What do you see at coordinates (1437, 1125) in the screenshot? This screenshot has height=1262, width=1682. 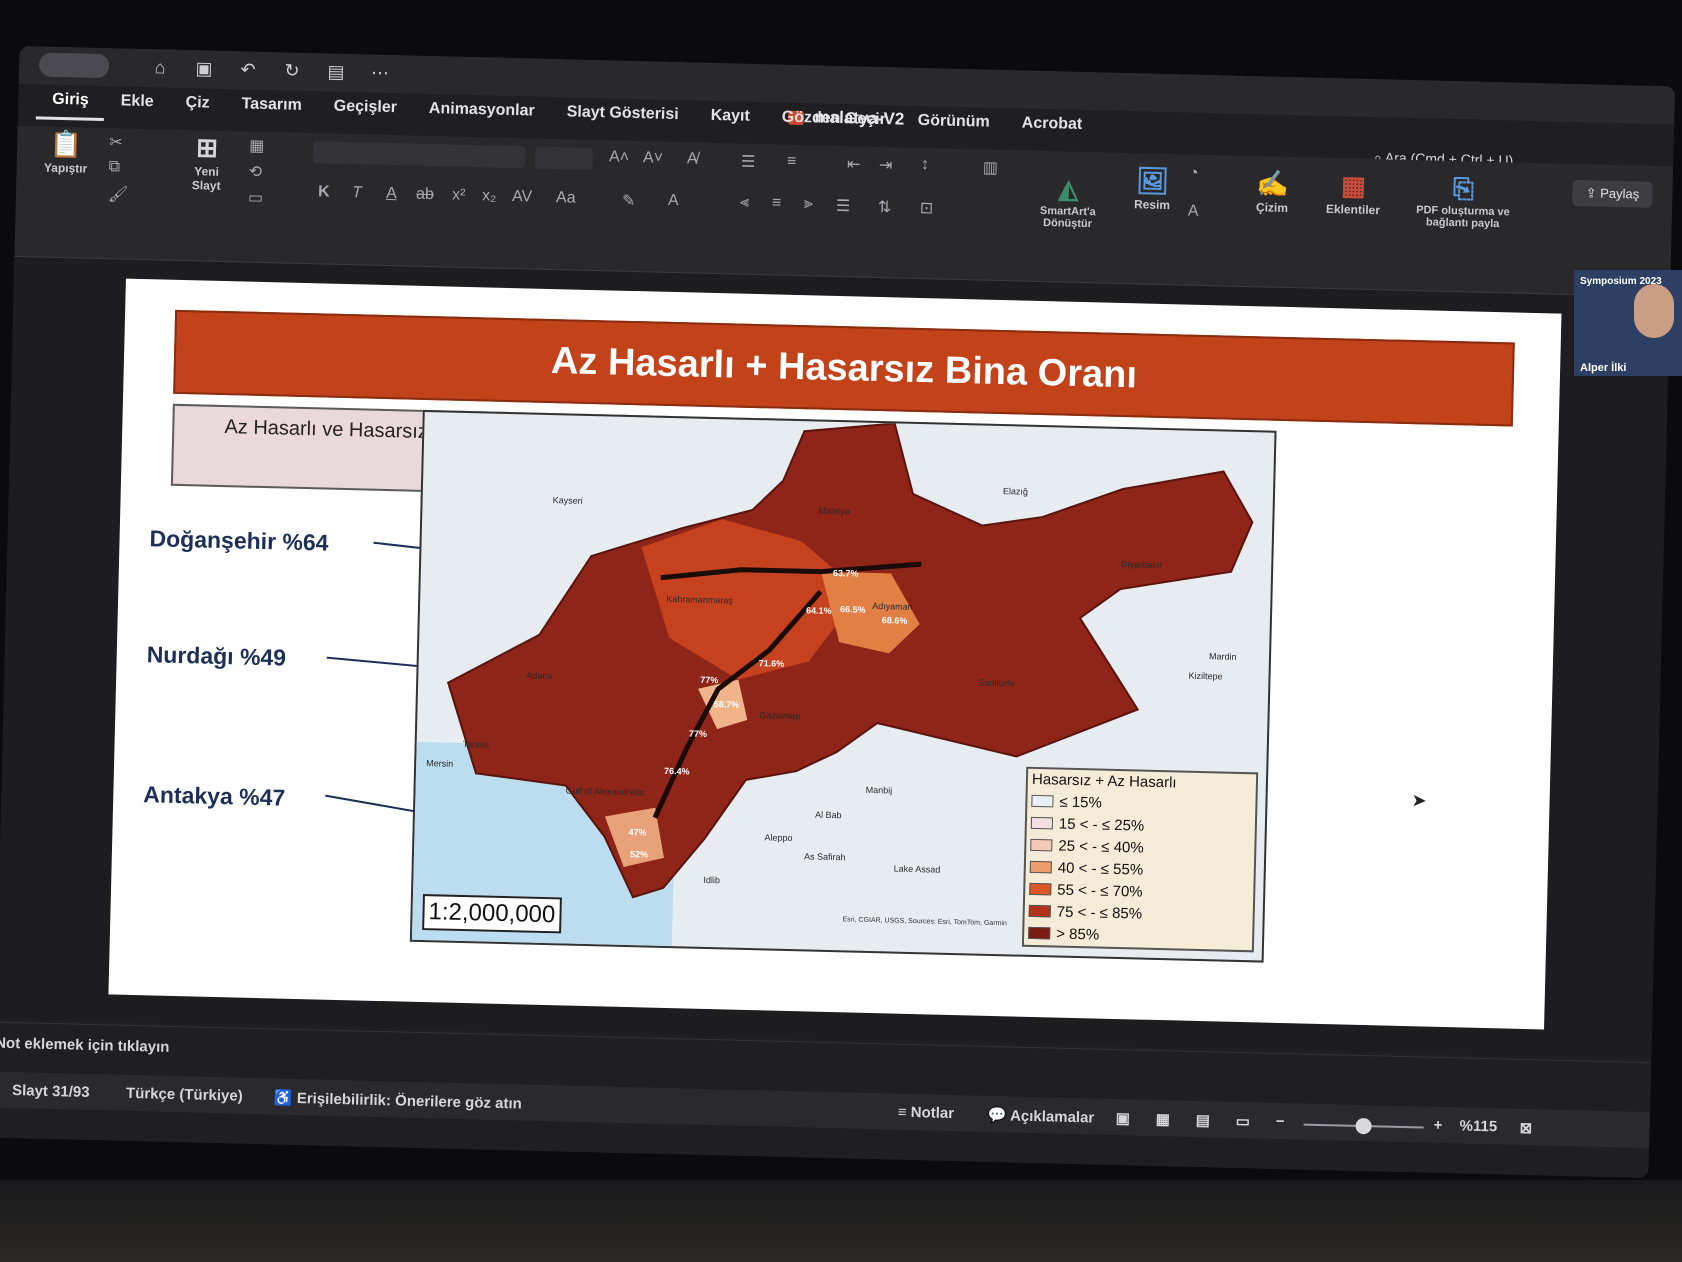 I see `zoom-in-icon: +` at bounding box center [1437, 1125].